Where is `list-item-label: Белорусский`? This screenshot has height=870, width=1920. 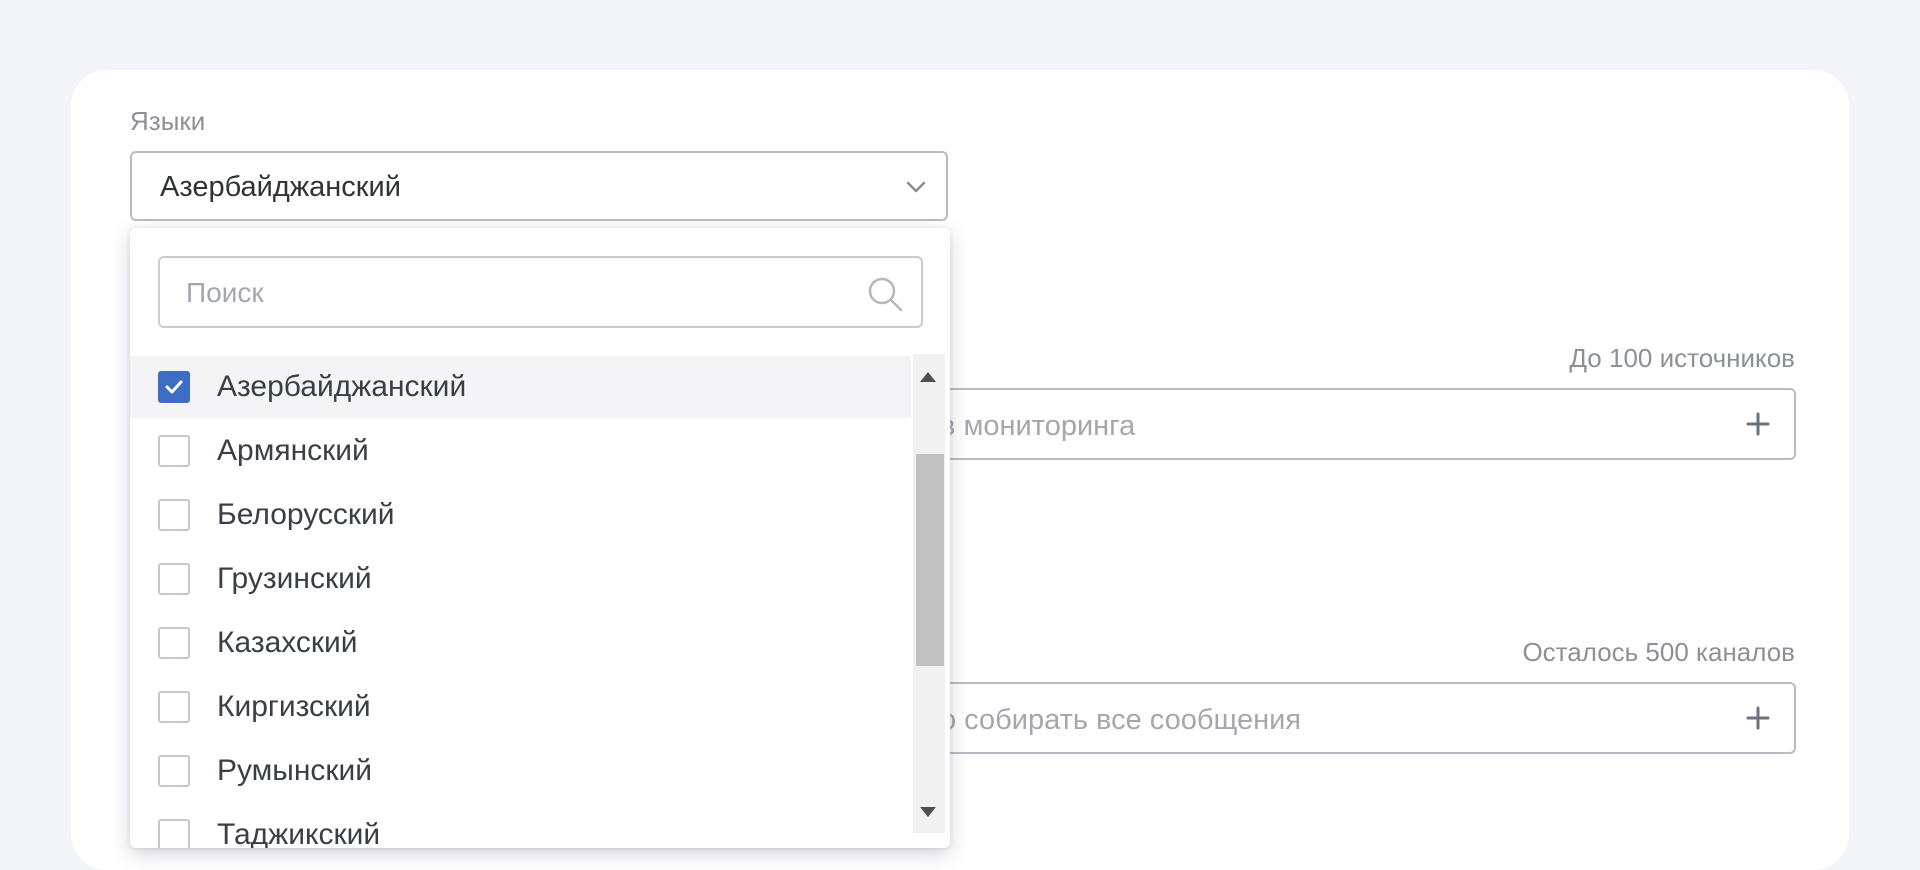
list-item-label: Белорусский is located at coordinates (306, 514).